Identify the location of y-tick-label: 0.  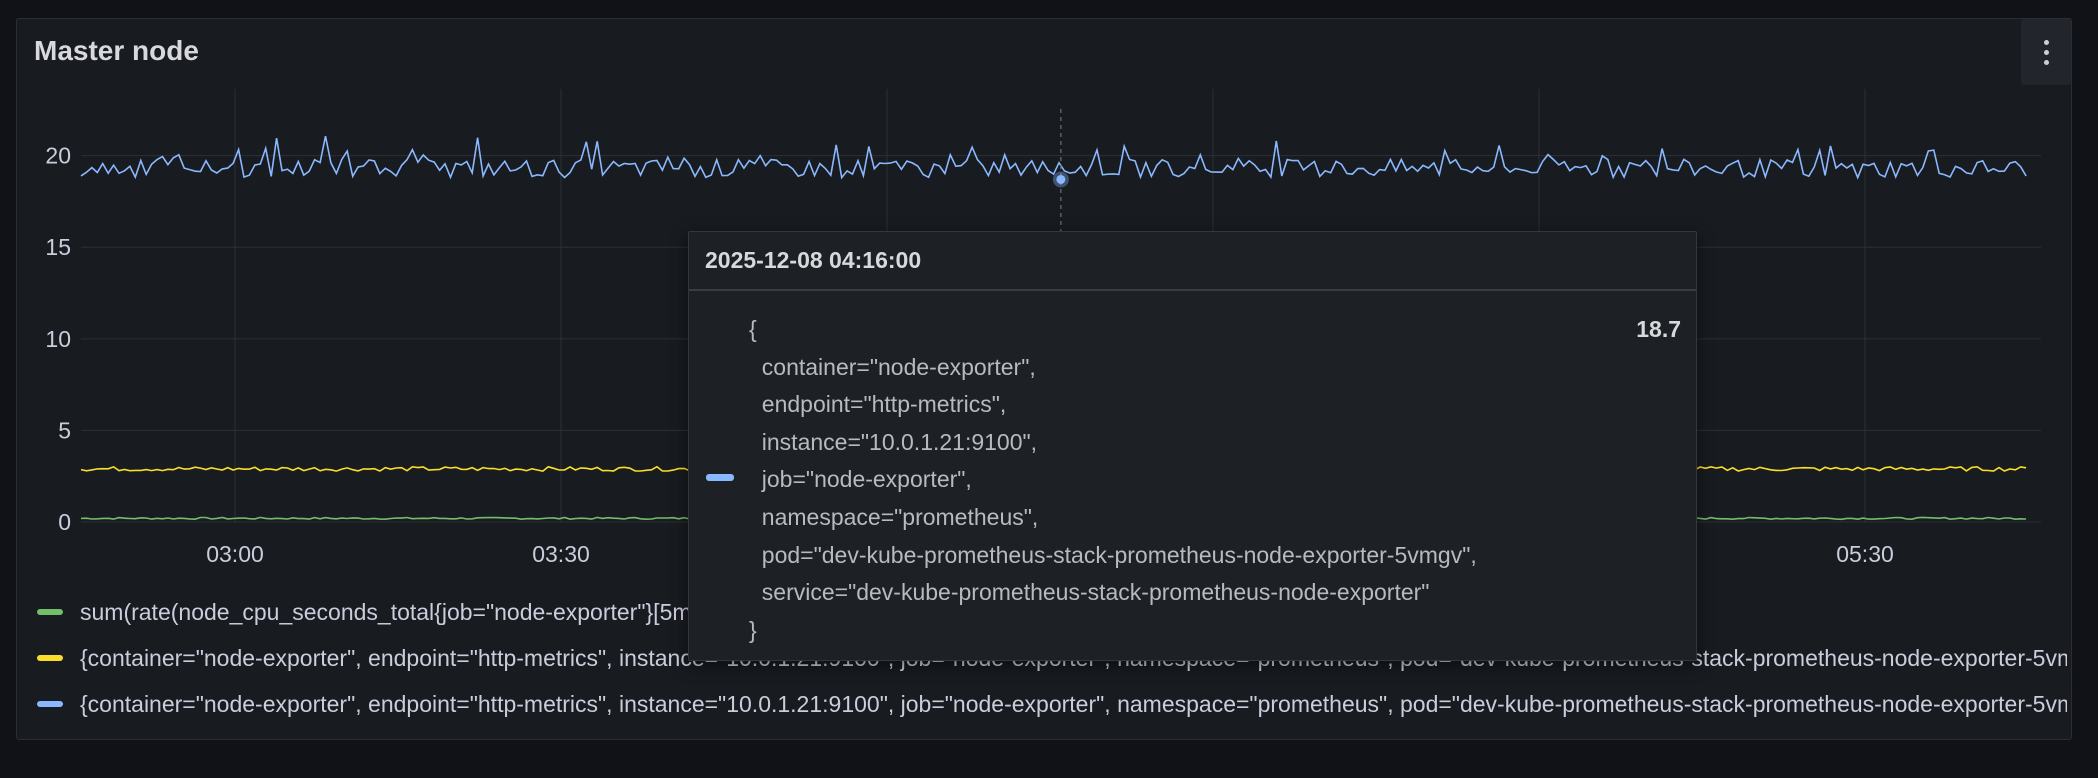
(64, 522).